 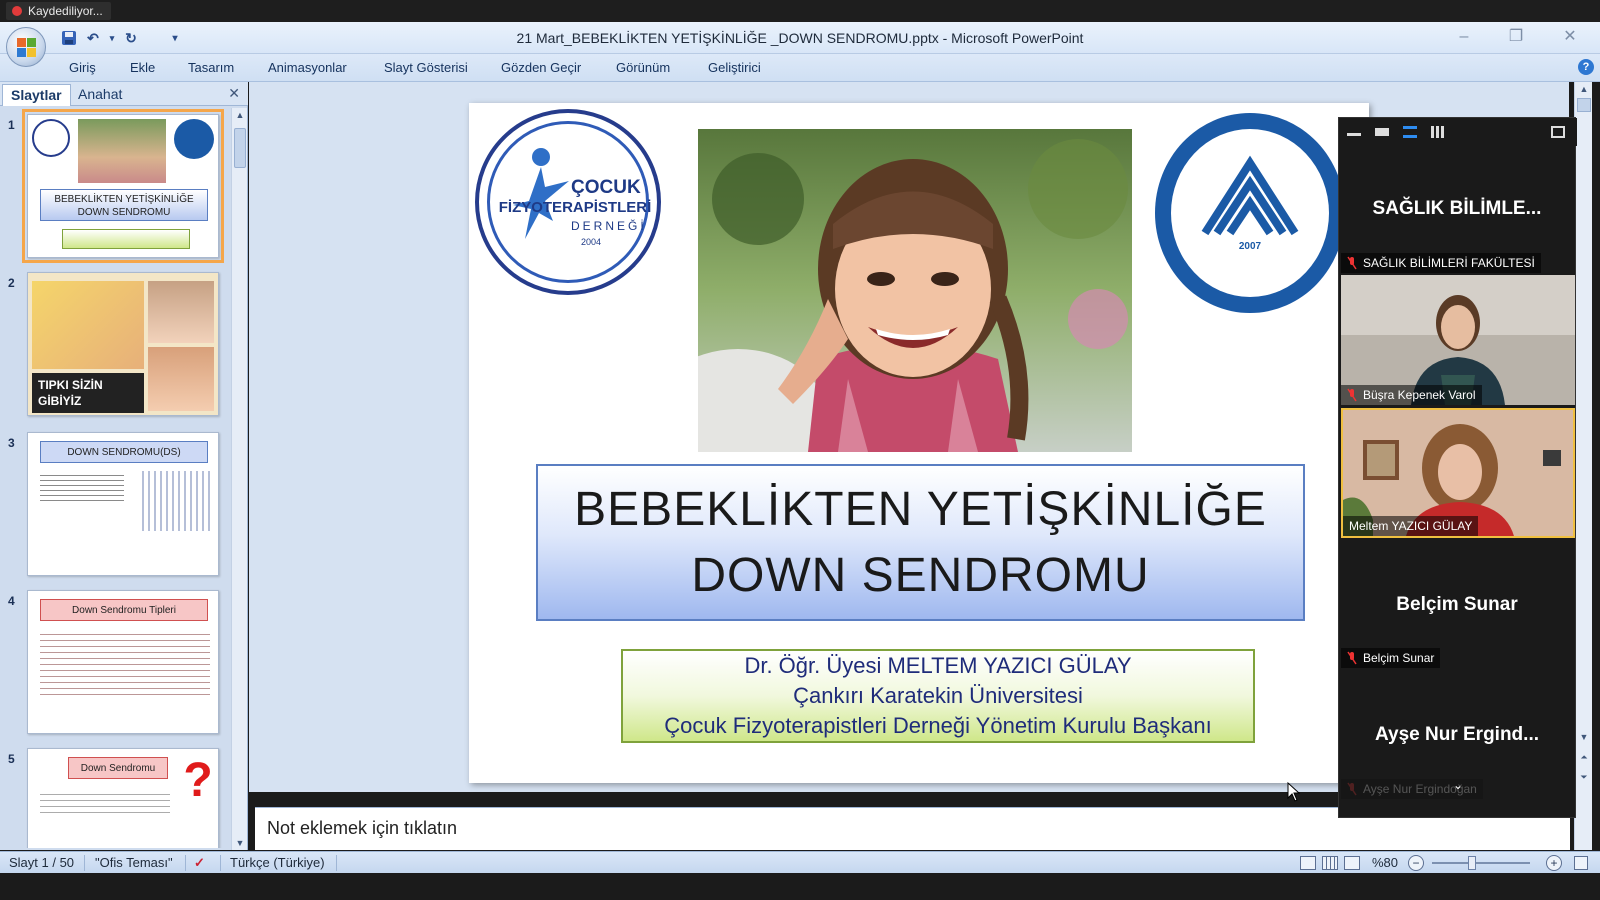 What do you see at coordinates (800, 886) in the screenshot?
I see `bottom-strip` at bounding box center [800, 886].